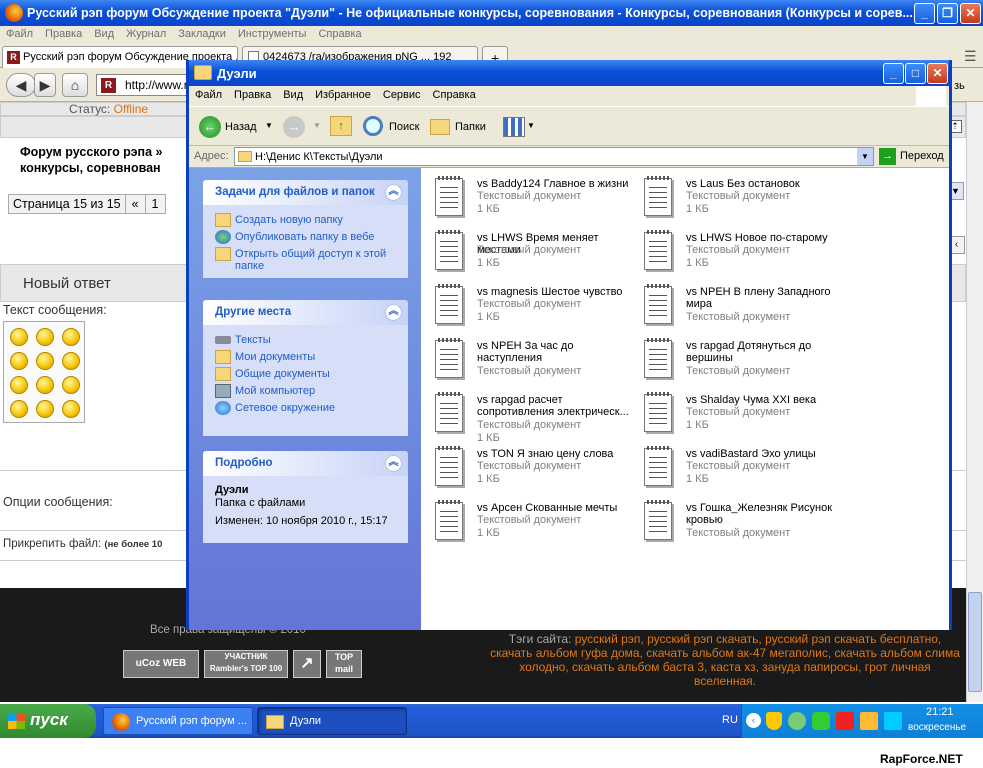 Image resolution: width=983 pixels, height=768 pixels. What do you see at coordinates (136, 204) in the screenshot?
I see `page-first: «` at bounding box center [136, 204].